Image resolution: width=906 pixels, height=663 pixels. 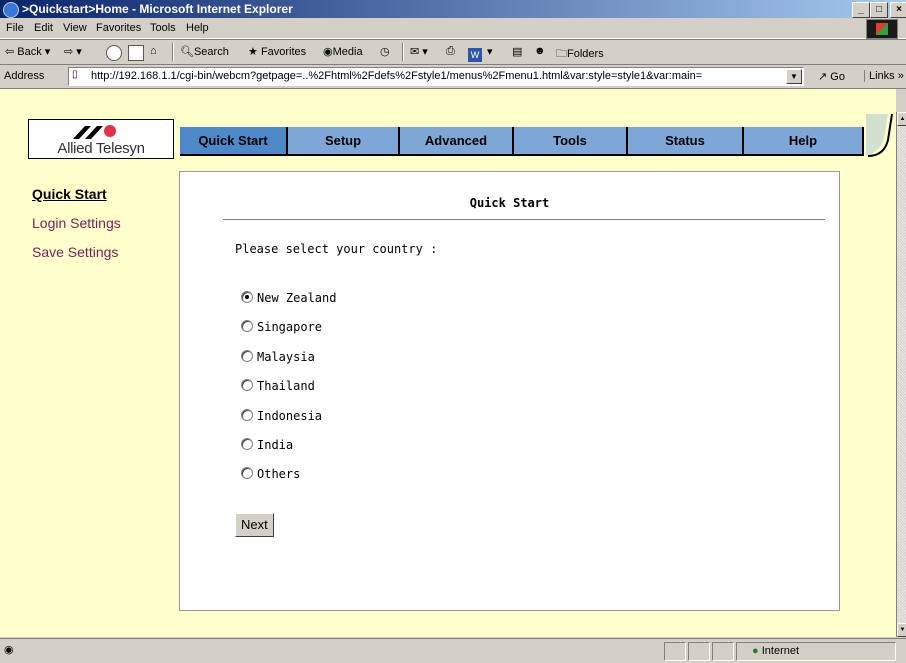 I want to click on media-button: ◉Media, so click(x=343, y=51).